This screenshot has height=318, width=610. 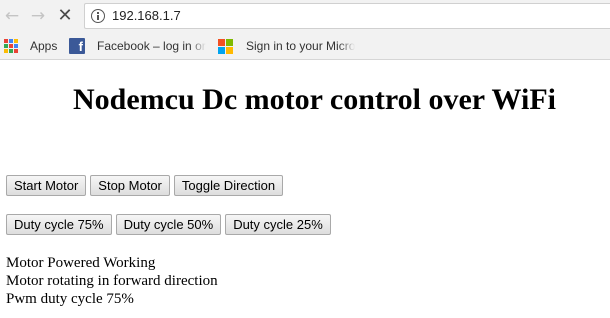 What do you see at coordinates (70, 299) in the screenshot?
I see `status-line-duty-cycle: Pwm duty cycle 75%` at bounding box center [70, 299].